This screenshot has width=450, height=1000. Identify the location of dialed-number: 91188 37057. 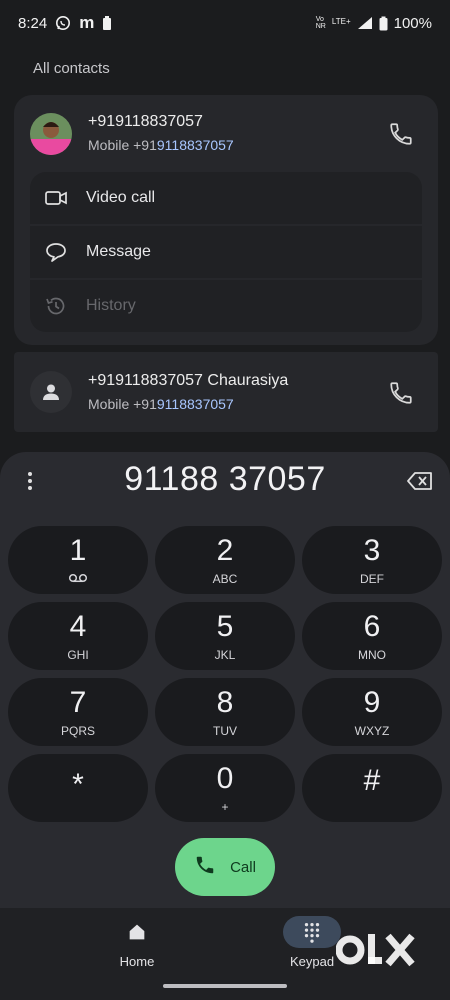
(225, 479).